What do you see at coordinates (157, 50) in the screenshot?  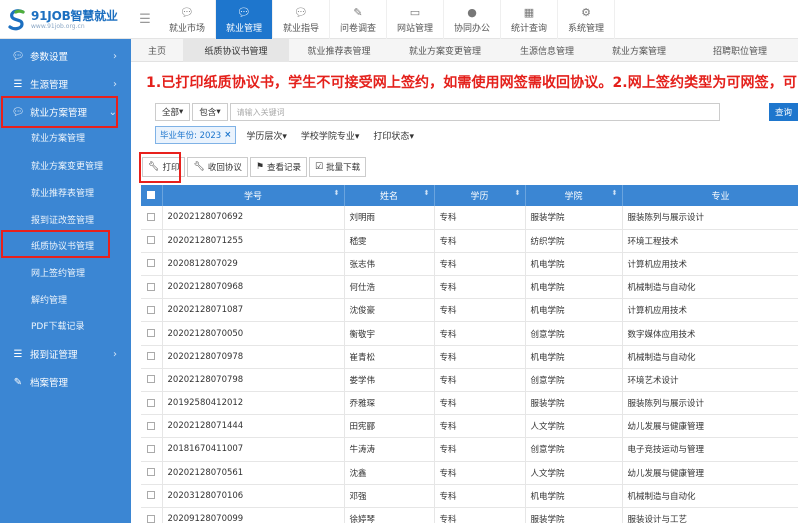 I see `tab-home: 主页` at bounding box center [157, 50].